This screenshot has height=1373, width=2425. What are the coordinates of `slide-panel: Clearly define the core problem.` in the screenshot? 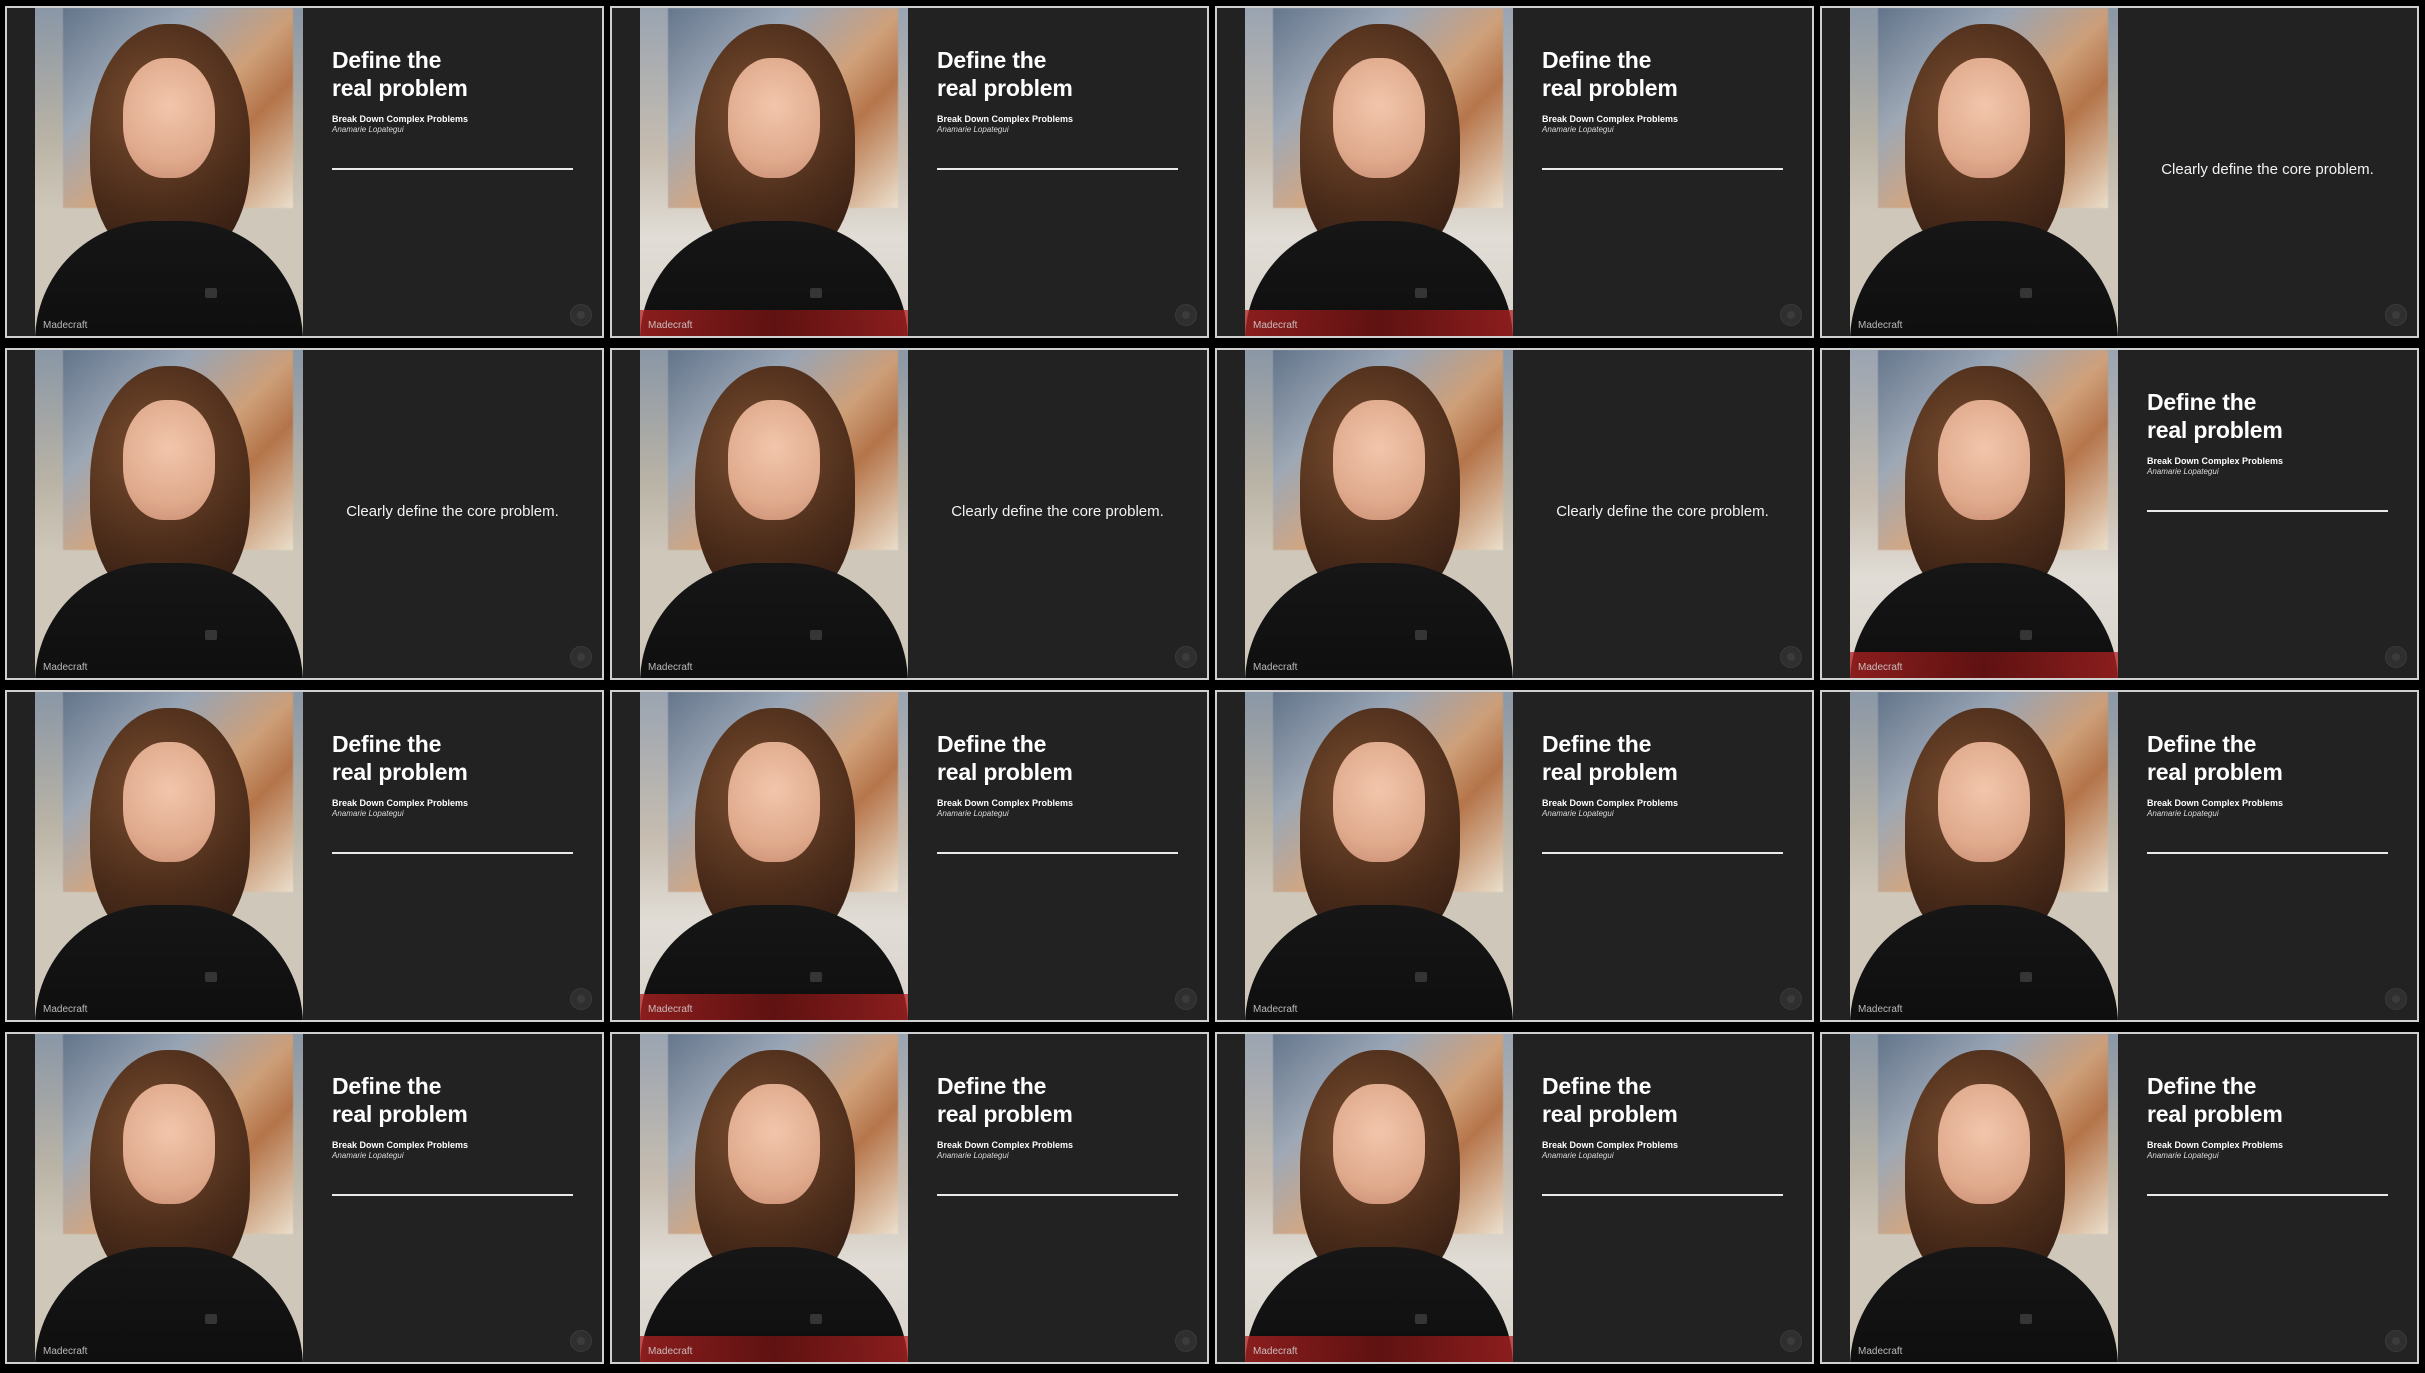 It's located at (1662, 514).